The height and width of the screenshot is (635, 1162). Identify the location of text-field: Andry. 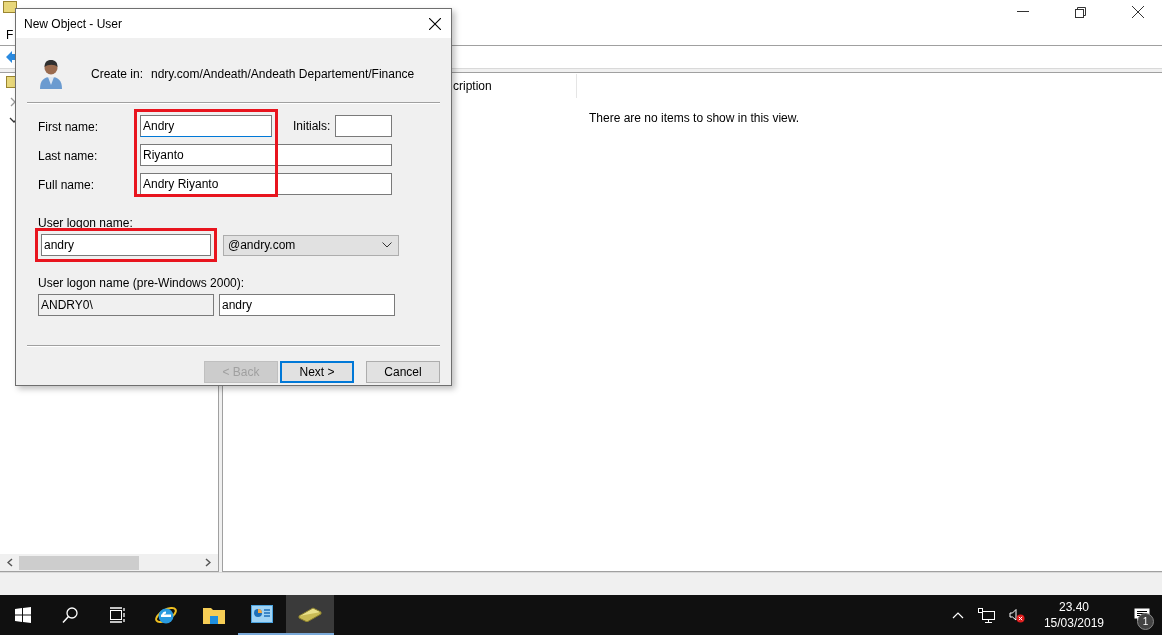
(206, 126).